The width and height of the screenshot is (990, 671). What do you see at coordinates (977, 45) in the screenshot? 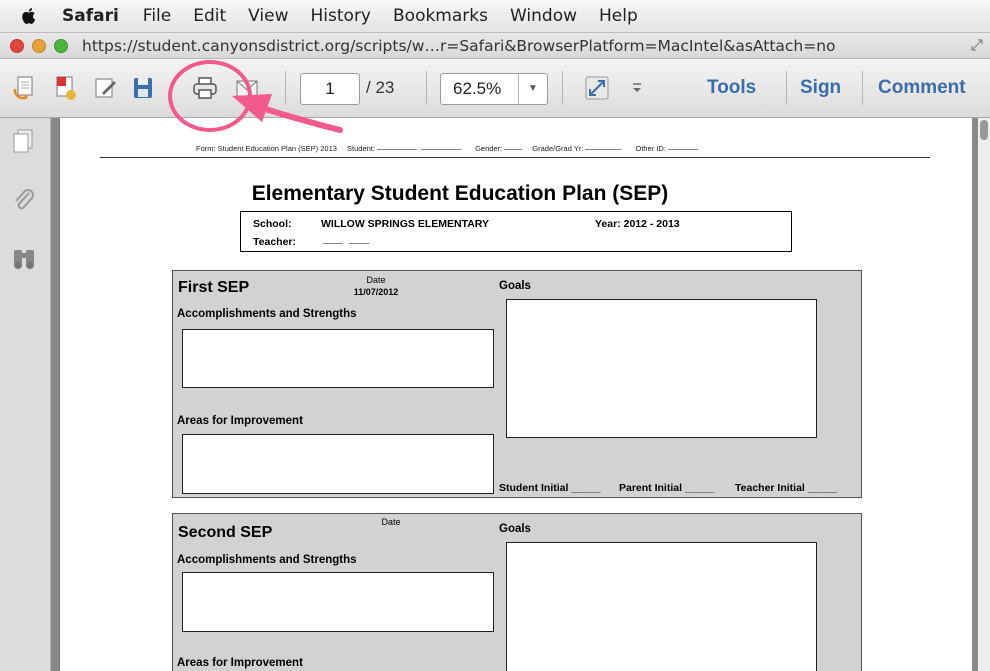
I see `fullscreen-icon` at bounding box center [977, 45].